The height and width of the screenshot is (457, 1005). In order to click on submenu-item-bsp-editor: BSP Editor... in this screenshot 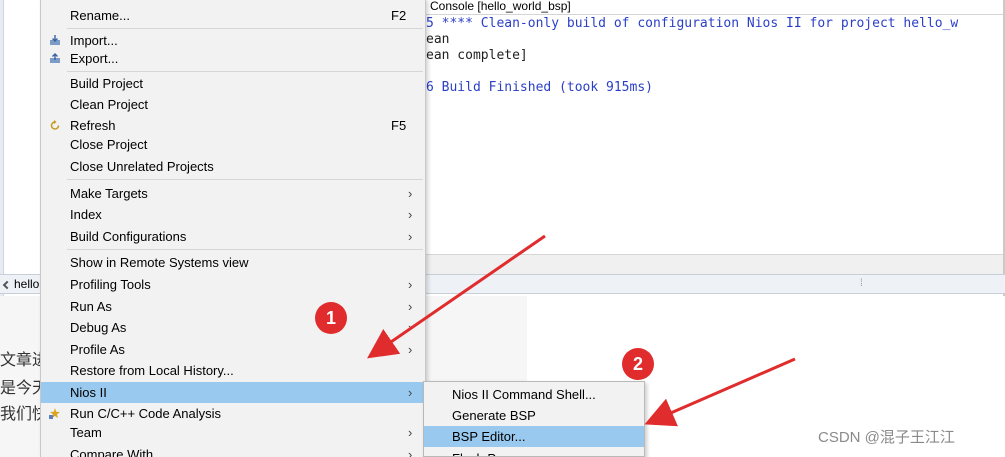, I will do `click(534, 436)`.